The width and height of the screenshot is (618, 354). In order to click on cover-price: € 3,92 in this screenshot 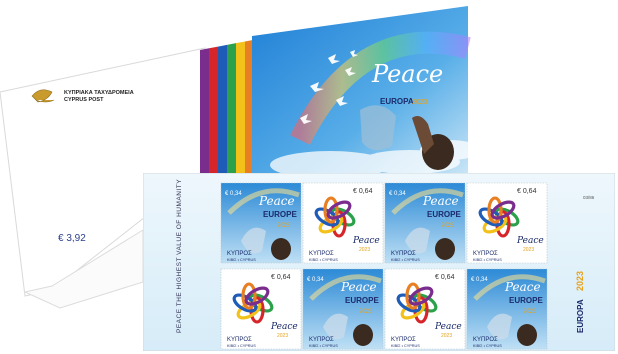, I will do `click(72, 238)`.